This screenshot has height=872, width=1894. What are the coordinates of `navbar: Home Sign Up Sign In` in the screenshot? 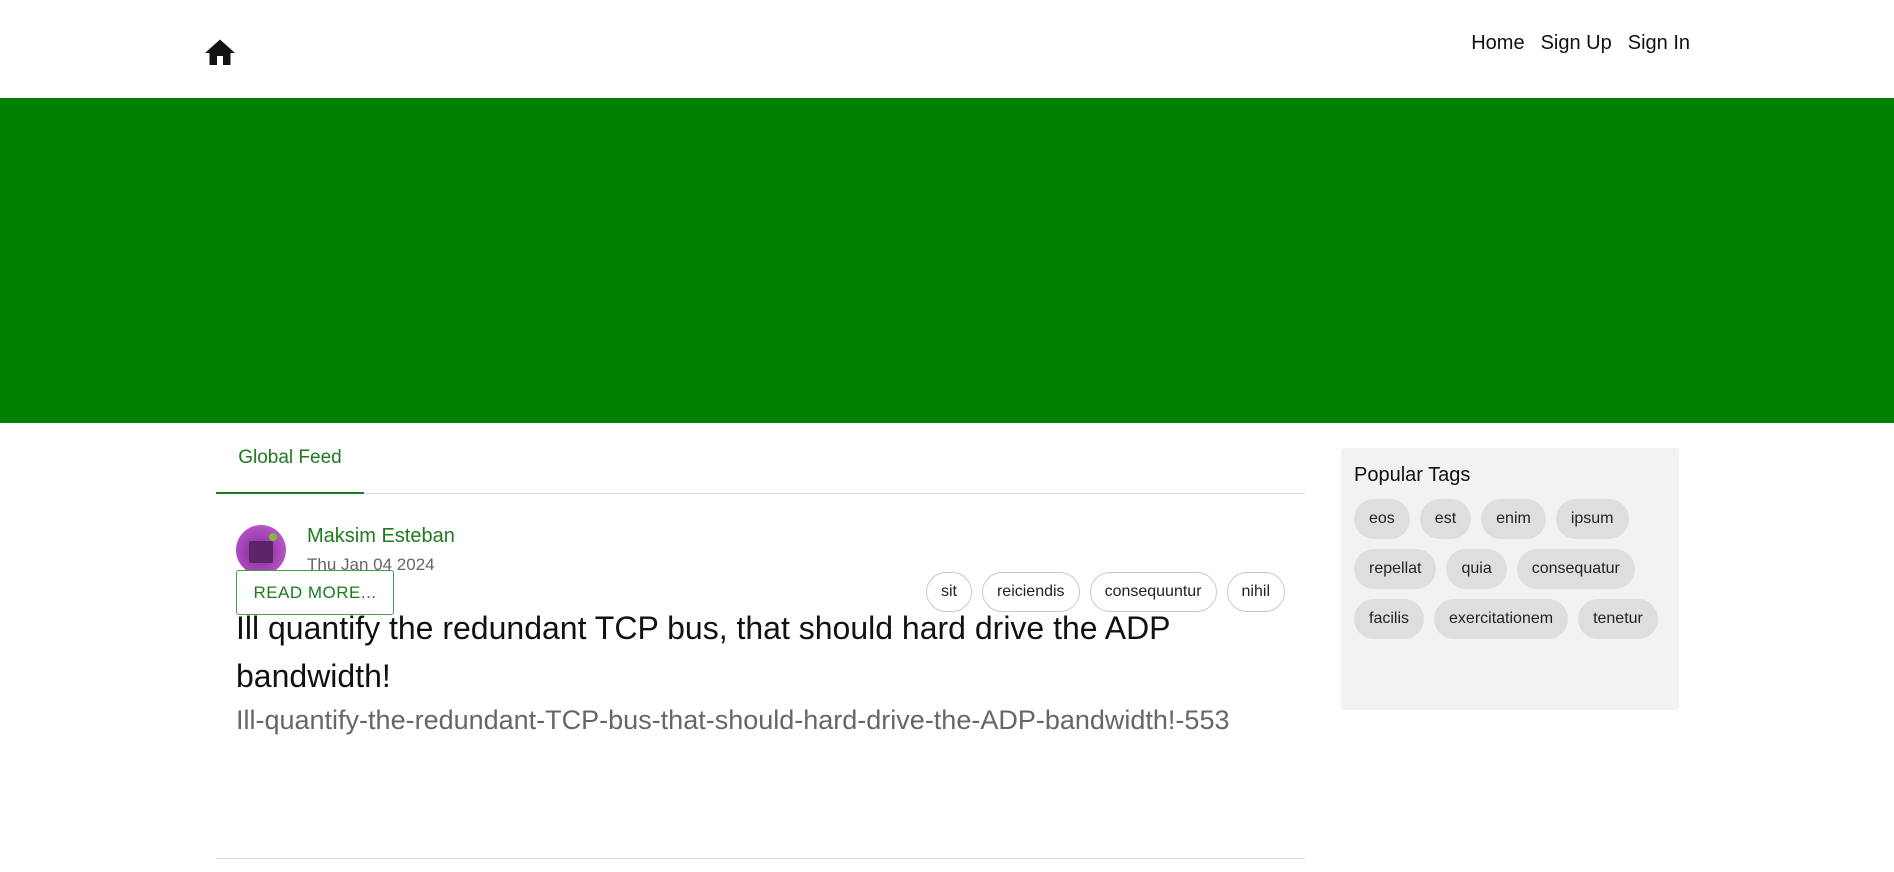 It's located at (947, 49).